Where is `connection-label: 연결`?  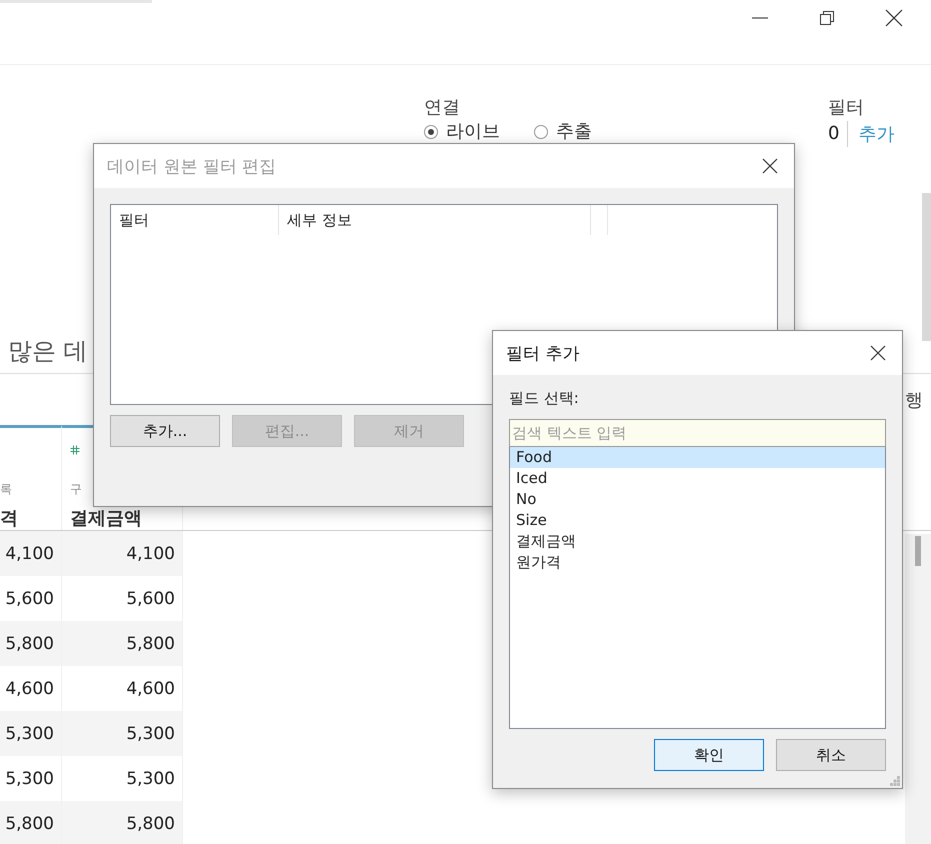 connection-label: 연결 is located at coordinates (442, 108).